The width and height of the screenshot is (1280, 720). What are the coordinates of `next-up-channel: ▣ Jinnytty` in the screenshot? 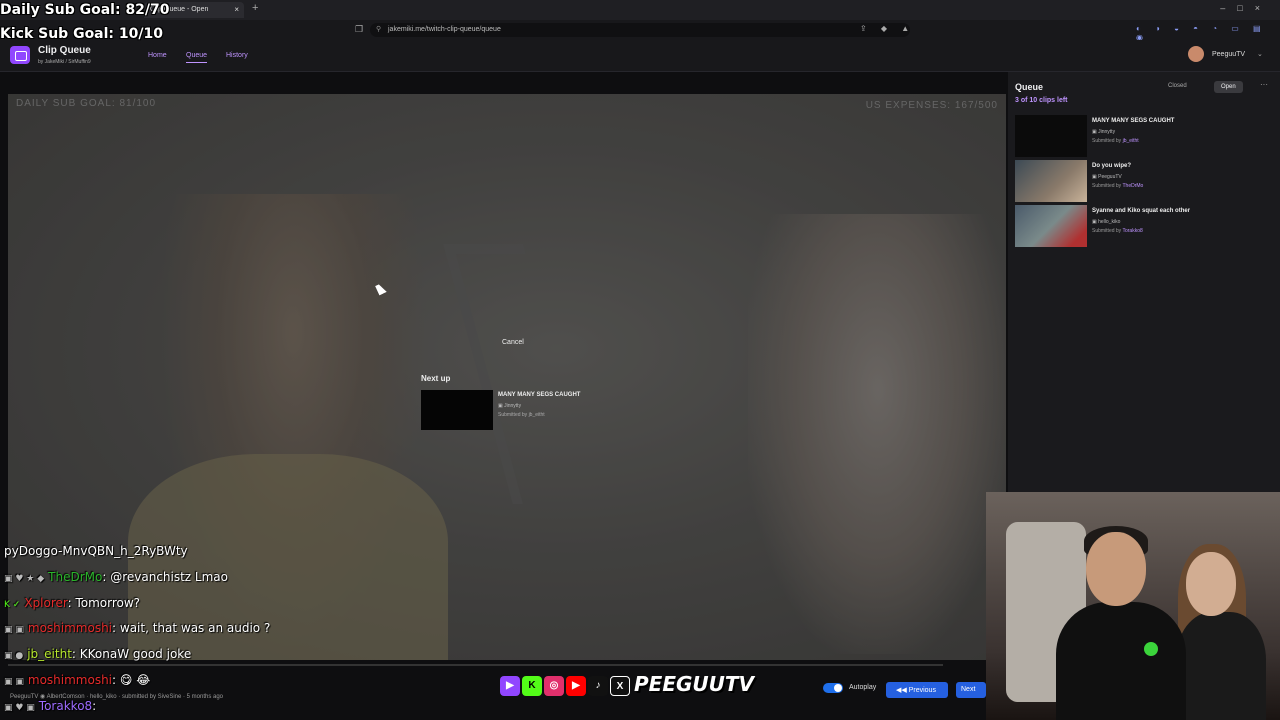 It's located at (510, 406).